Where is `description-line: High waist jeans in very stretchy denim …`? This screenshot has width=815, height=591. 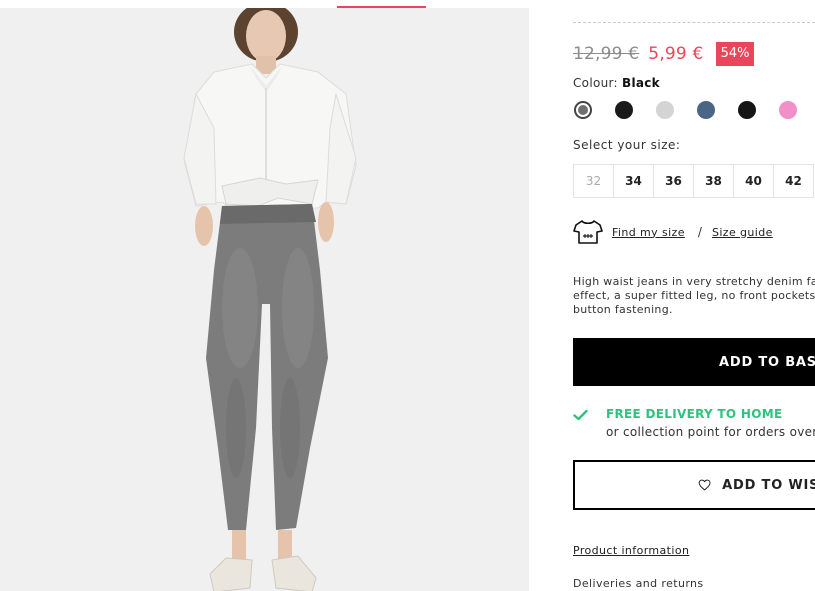 description-line: High waist jeans in very stretchy denim … is located at coordinates (694, 281).